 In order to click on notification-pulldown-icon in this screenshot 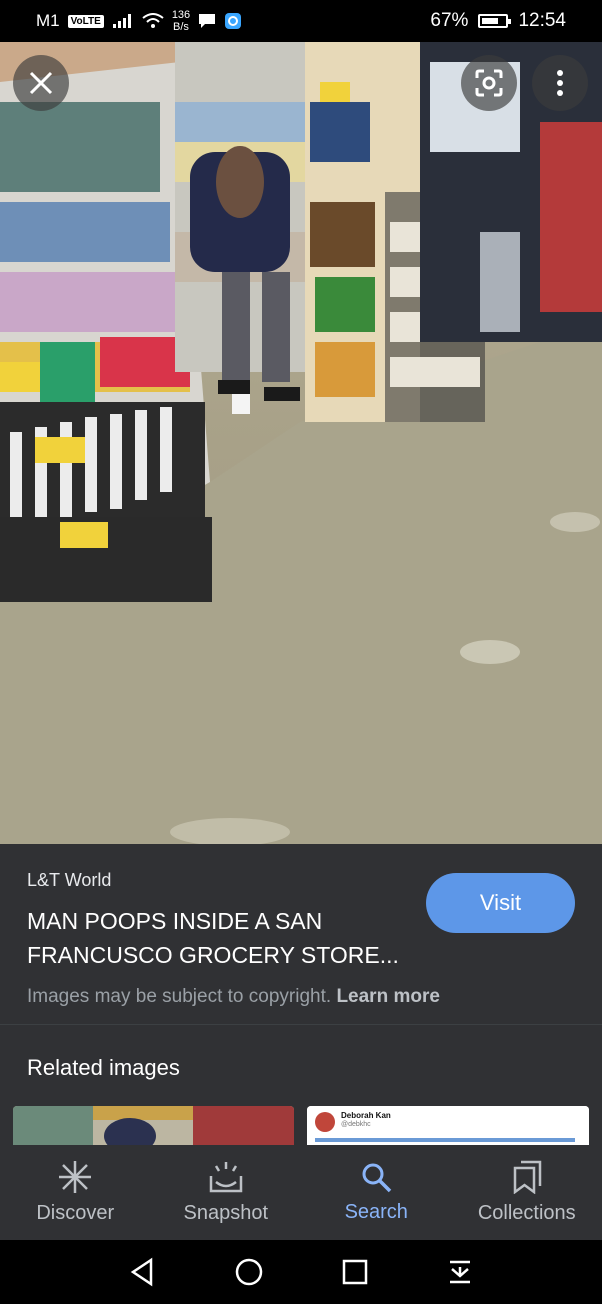, I will do `click(460, 1272)`.